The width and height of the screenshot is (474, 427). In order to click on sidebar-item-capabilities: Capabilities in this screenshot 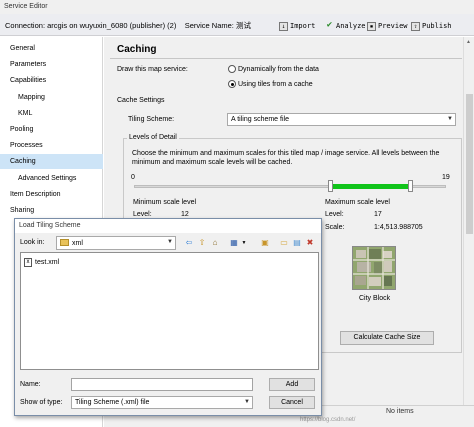, I will do `click(51, 80)`.